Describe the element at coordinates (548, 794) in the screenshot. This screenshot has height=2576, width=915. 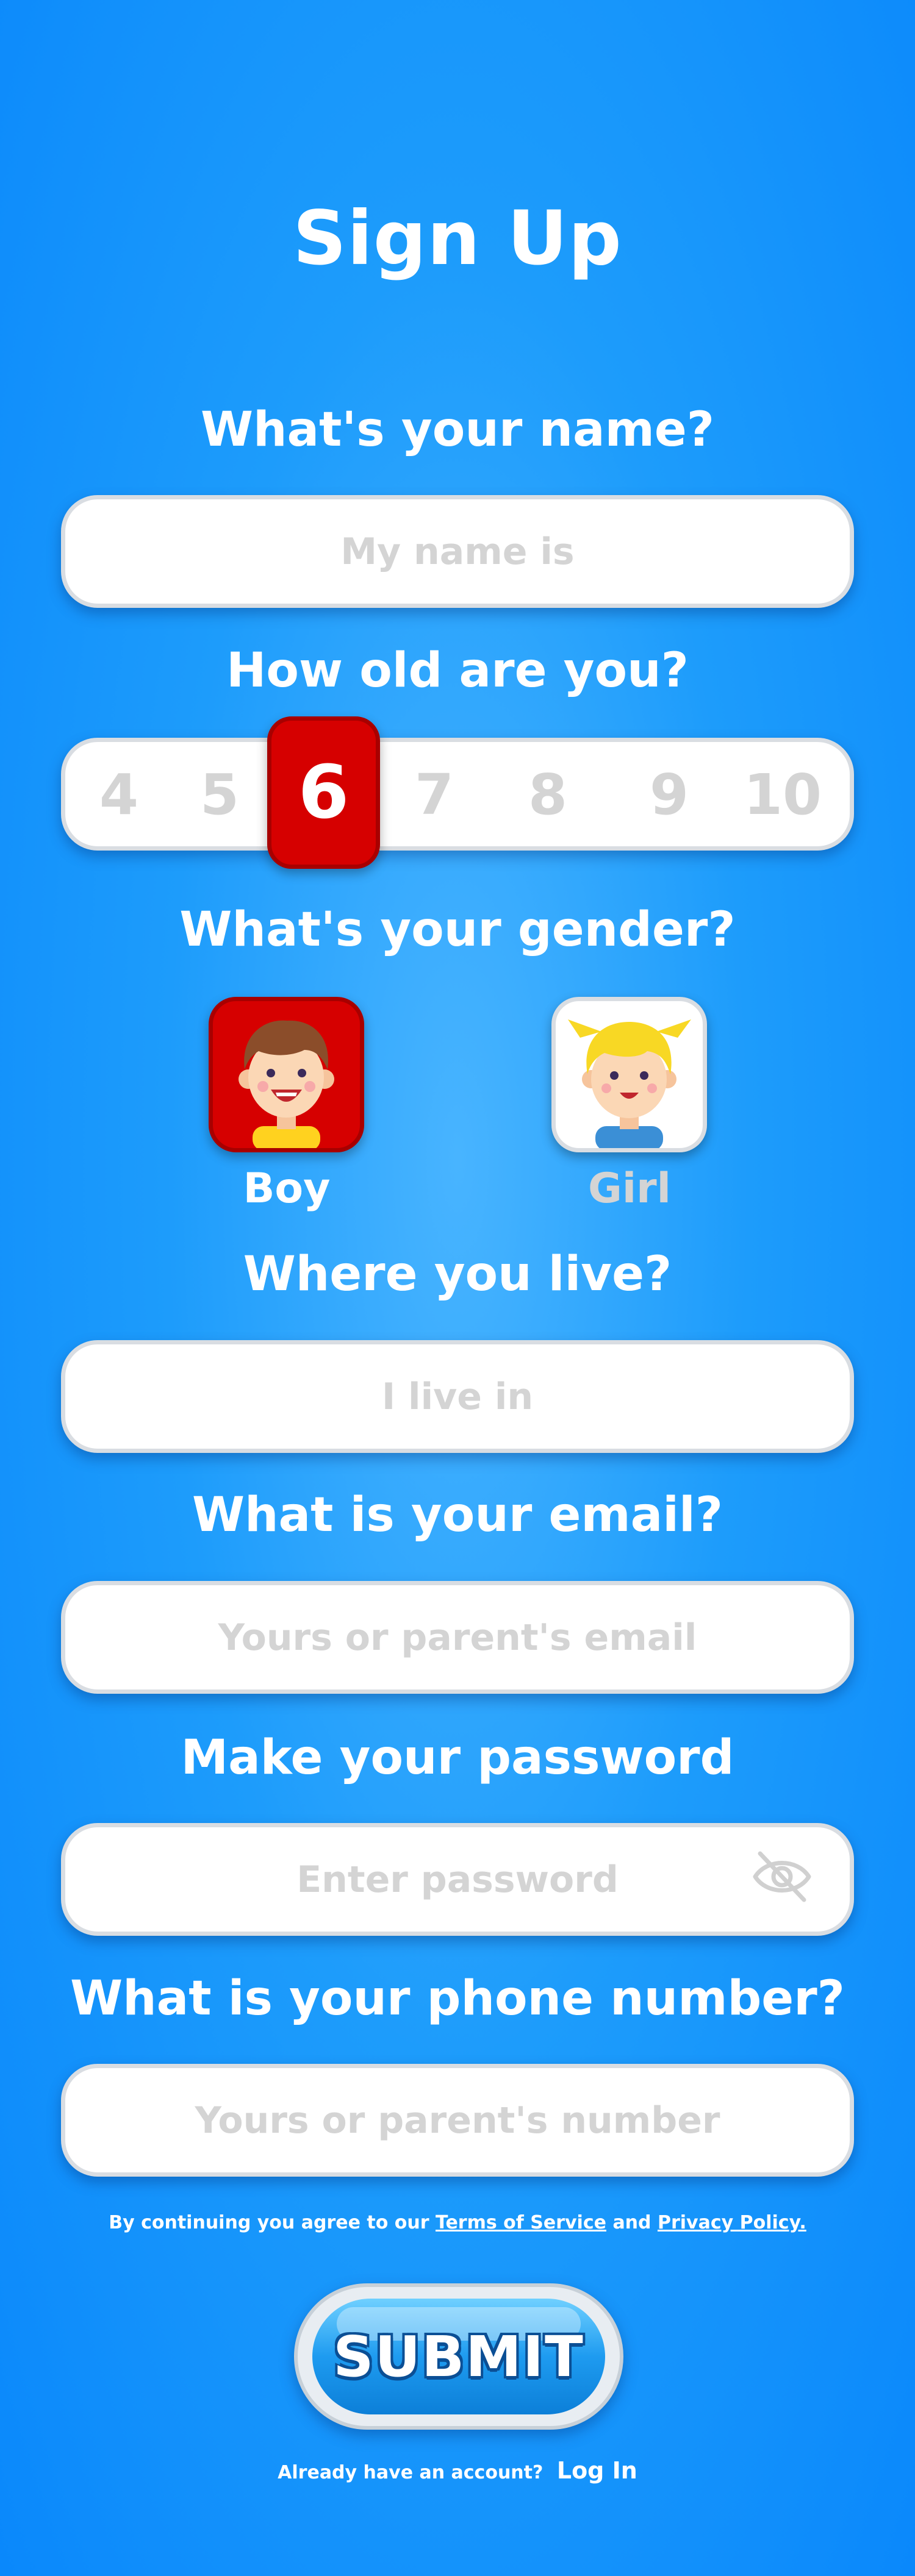
I see `age-option-8: 8` at that location.